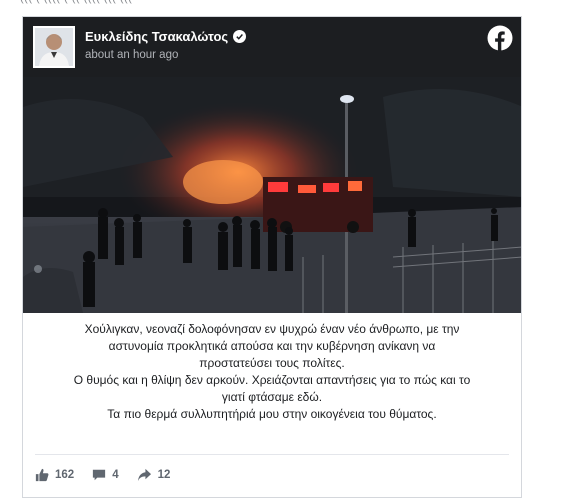 The width and height of the screenshot is (579, 502). I want to click on verified-check-icon, so click(240, 36).